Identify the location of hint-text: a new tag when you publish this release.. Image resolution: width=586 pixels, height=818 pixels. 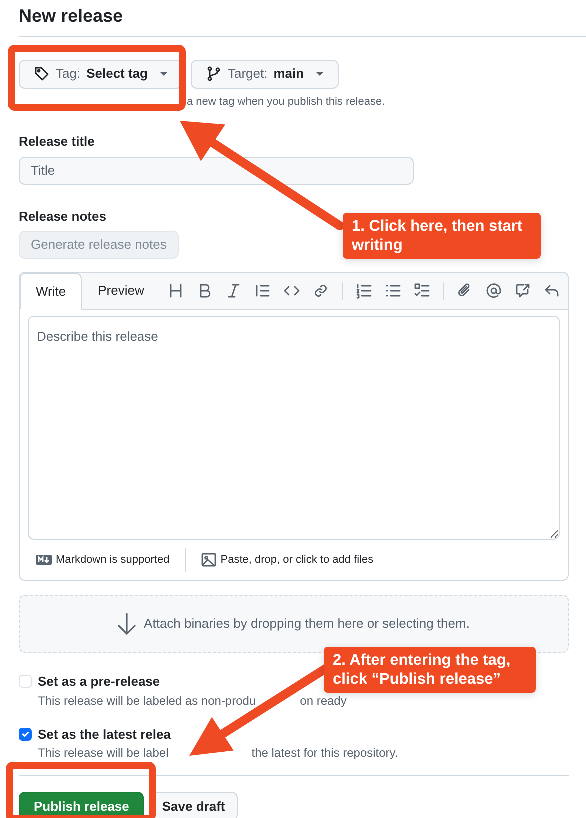
(286, 102).